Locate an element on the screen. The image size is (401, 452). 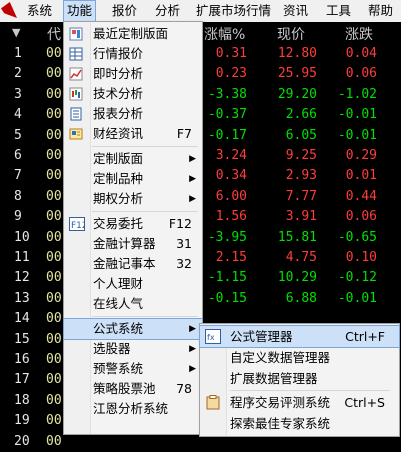
menu-item-16: 选股器 ▶ is located at coordinates (133, 349).